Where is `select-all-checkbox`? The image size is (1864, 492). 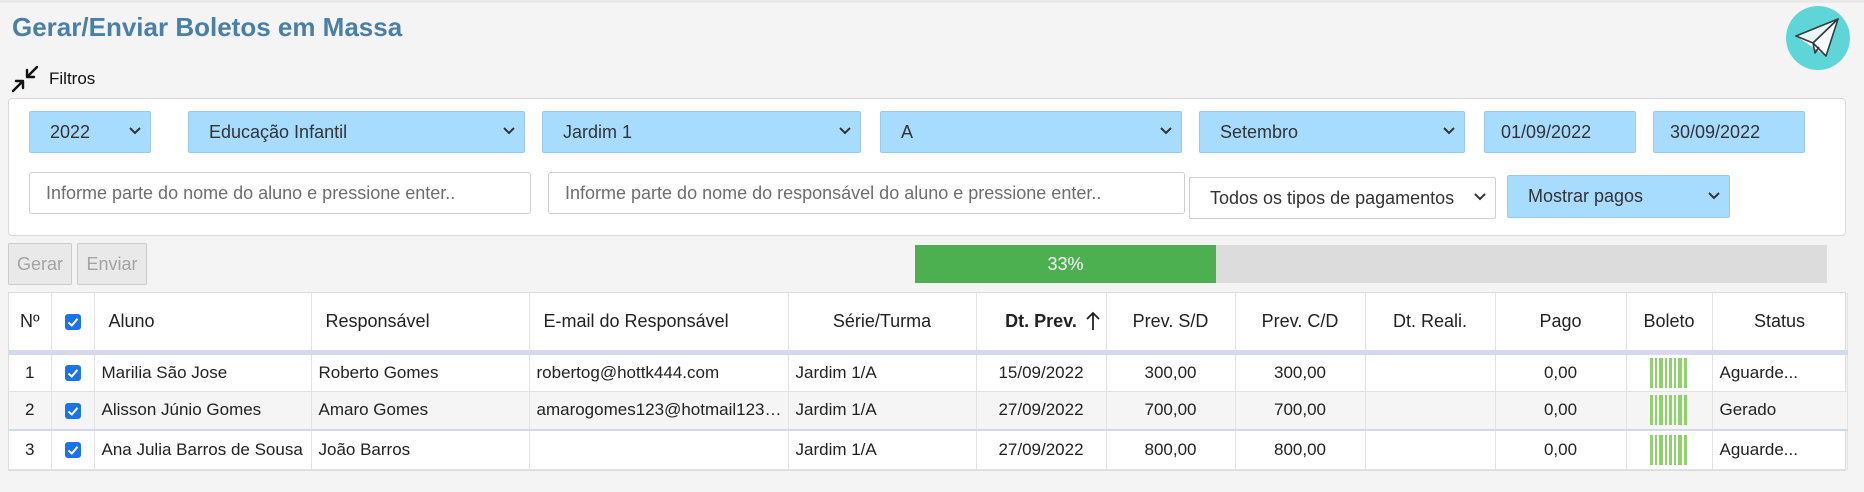
select-all-checkbox is located at coordinates (72, 322).